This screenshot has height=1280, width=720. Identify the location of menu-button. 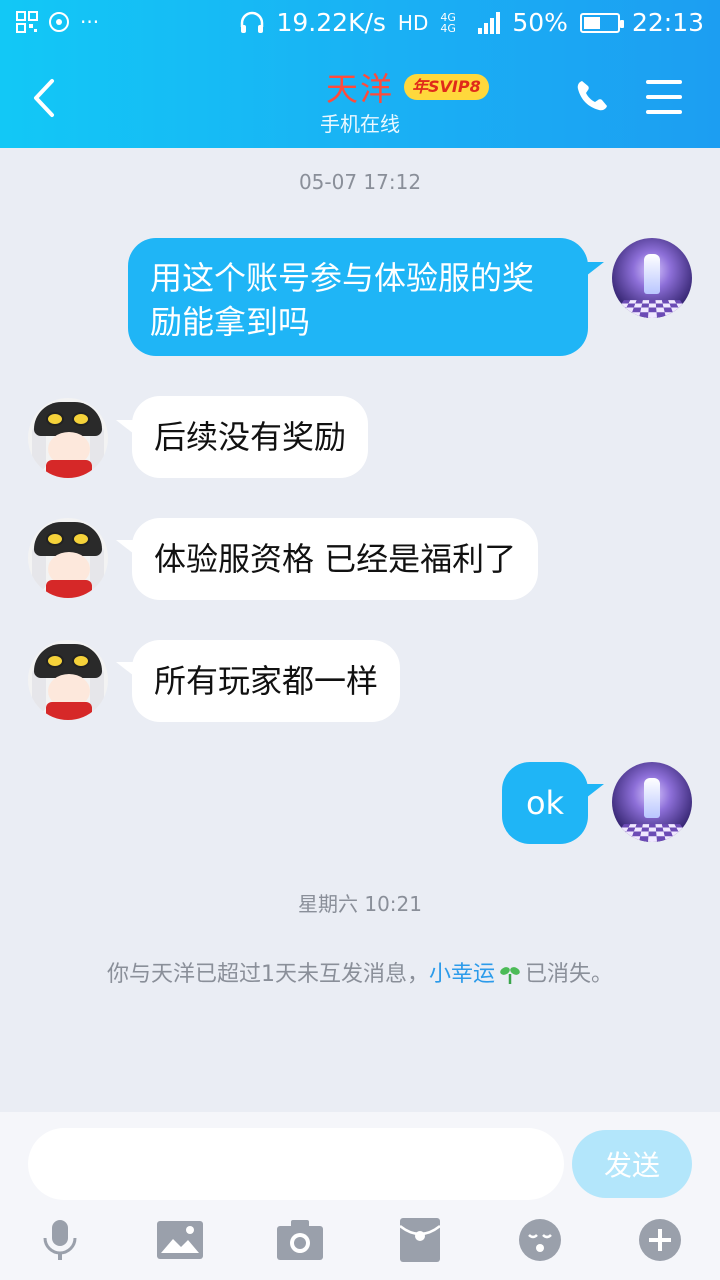
(664, 97).